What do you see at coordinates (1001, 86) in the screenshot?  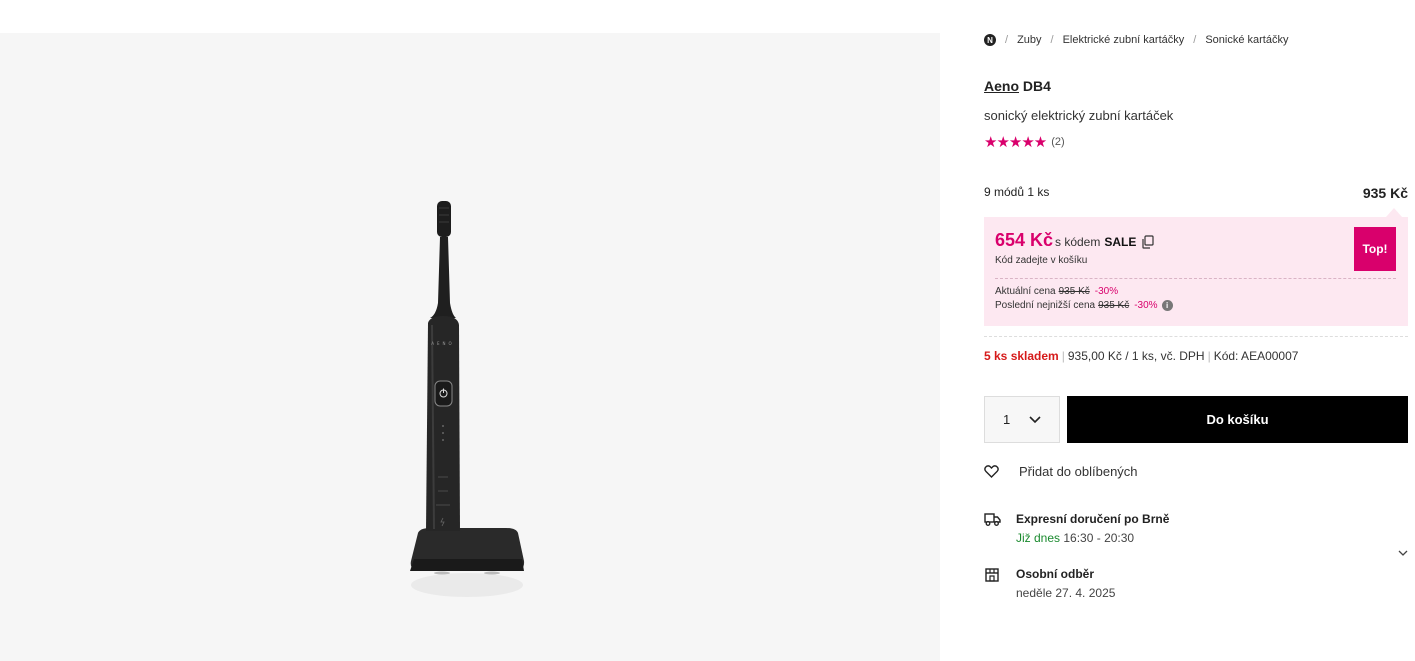 I see `brand-link: Aeno` at bounding box center [1001, 86].